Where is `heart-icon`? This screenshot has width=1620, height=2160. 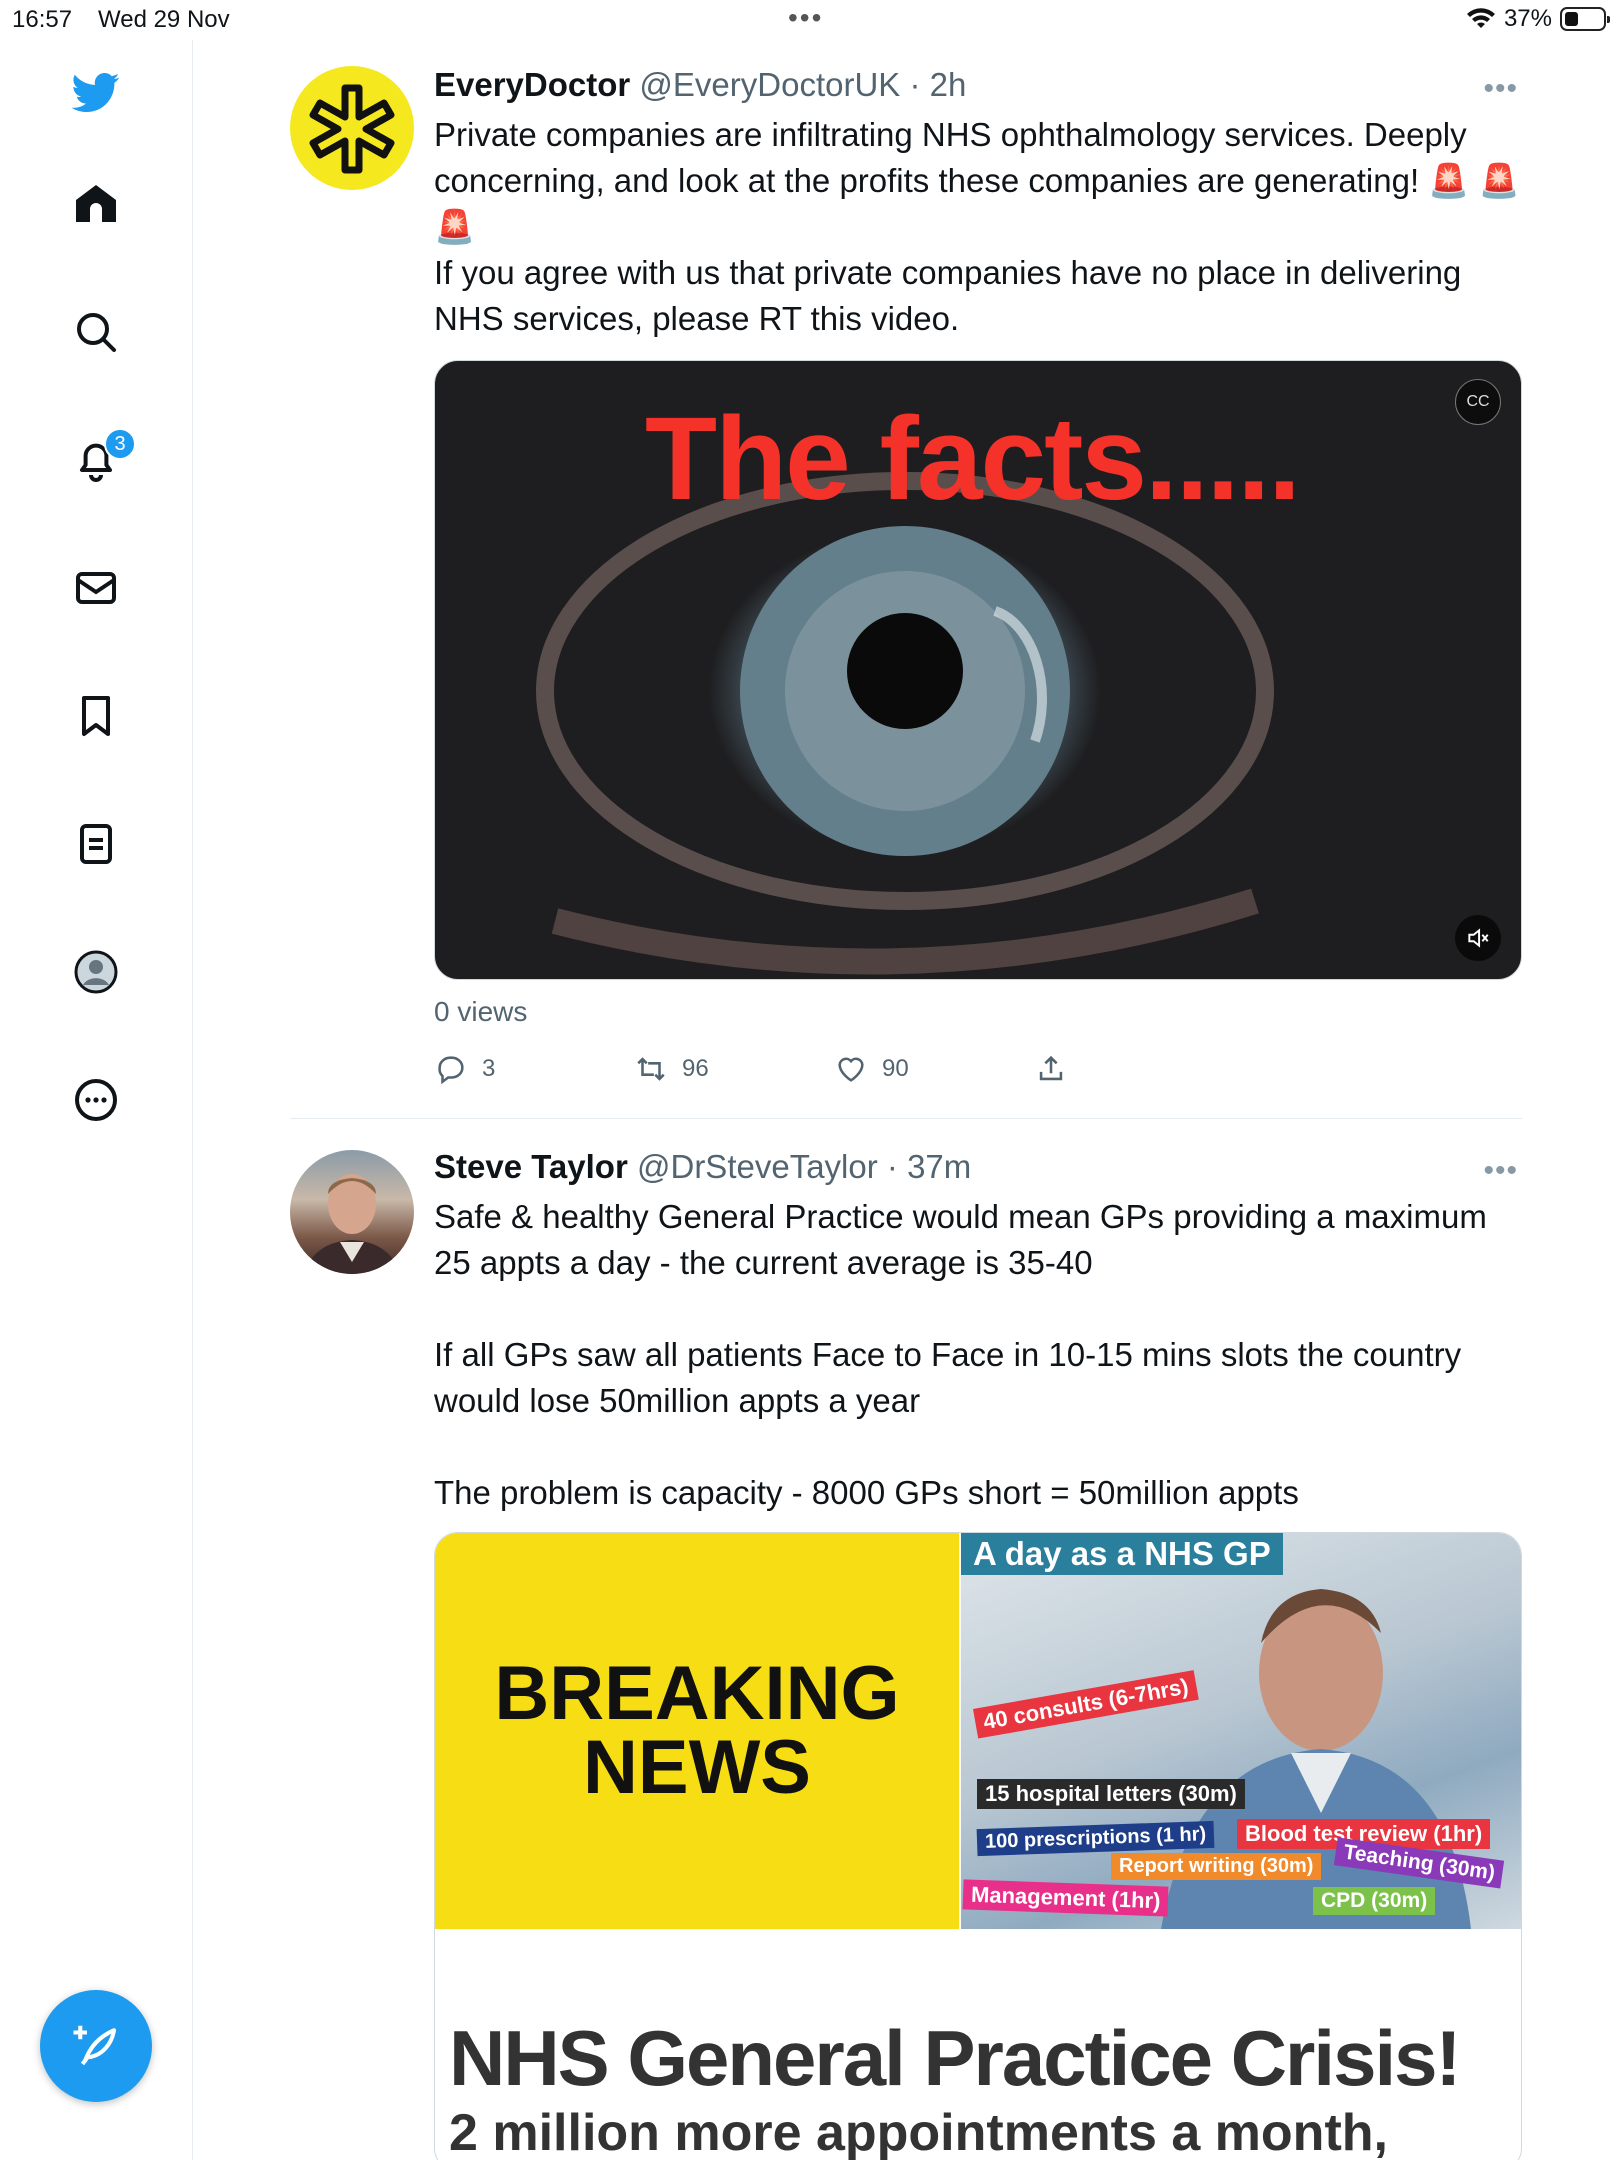
heart-icon is located at coordinates (851, 1069).